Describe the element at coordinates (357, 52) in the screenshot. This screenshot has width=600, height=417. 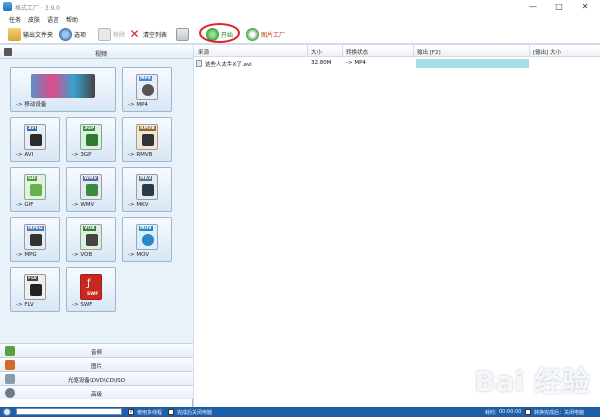
I see `col-status: 转换状态` at that location.